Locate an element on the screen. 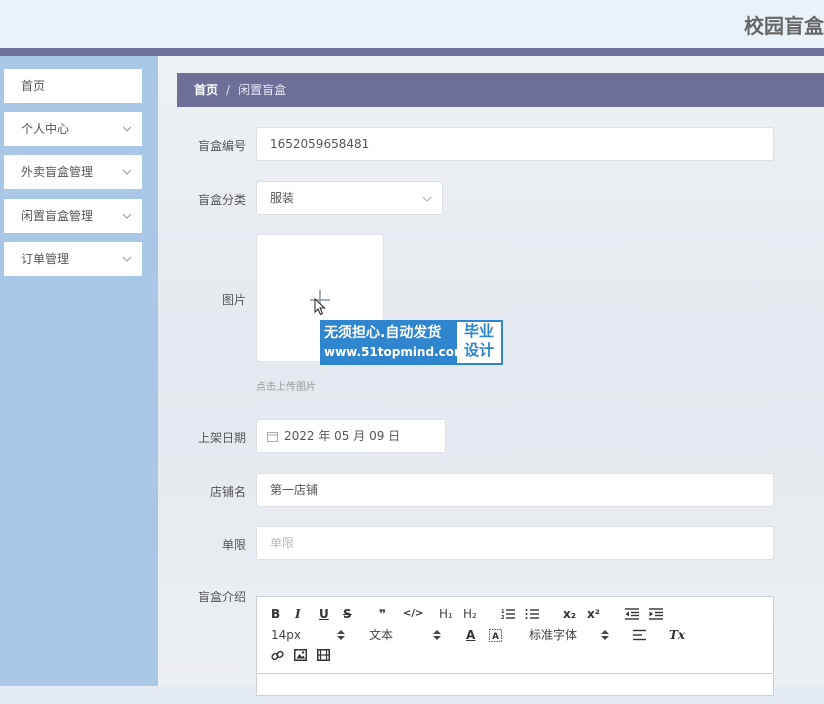 This screenshot has height=704, width=824. ordered-list-icon: 12 is located at coordinates (508, 614).